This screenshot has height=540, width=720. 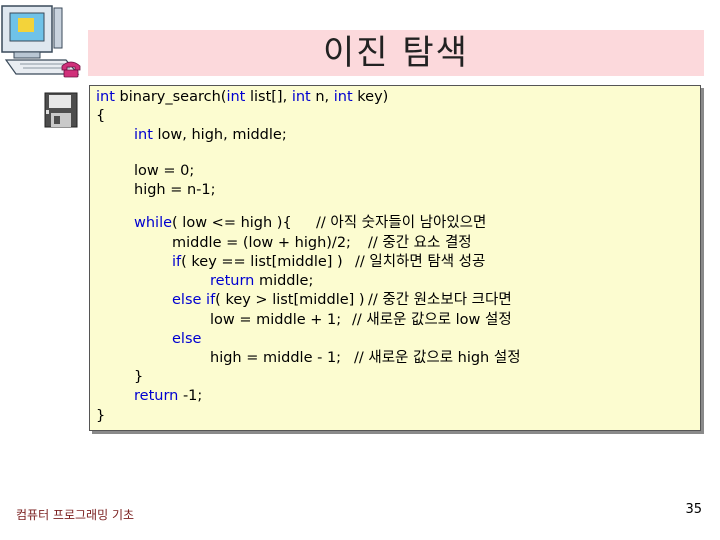 What do you see at coordinates (420, 243) in the screenshot?
I see `code-comment: // 중간 요소 결정` at bounding box center [420, 243].